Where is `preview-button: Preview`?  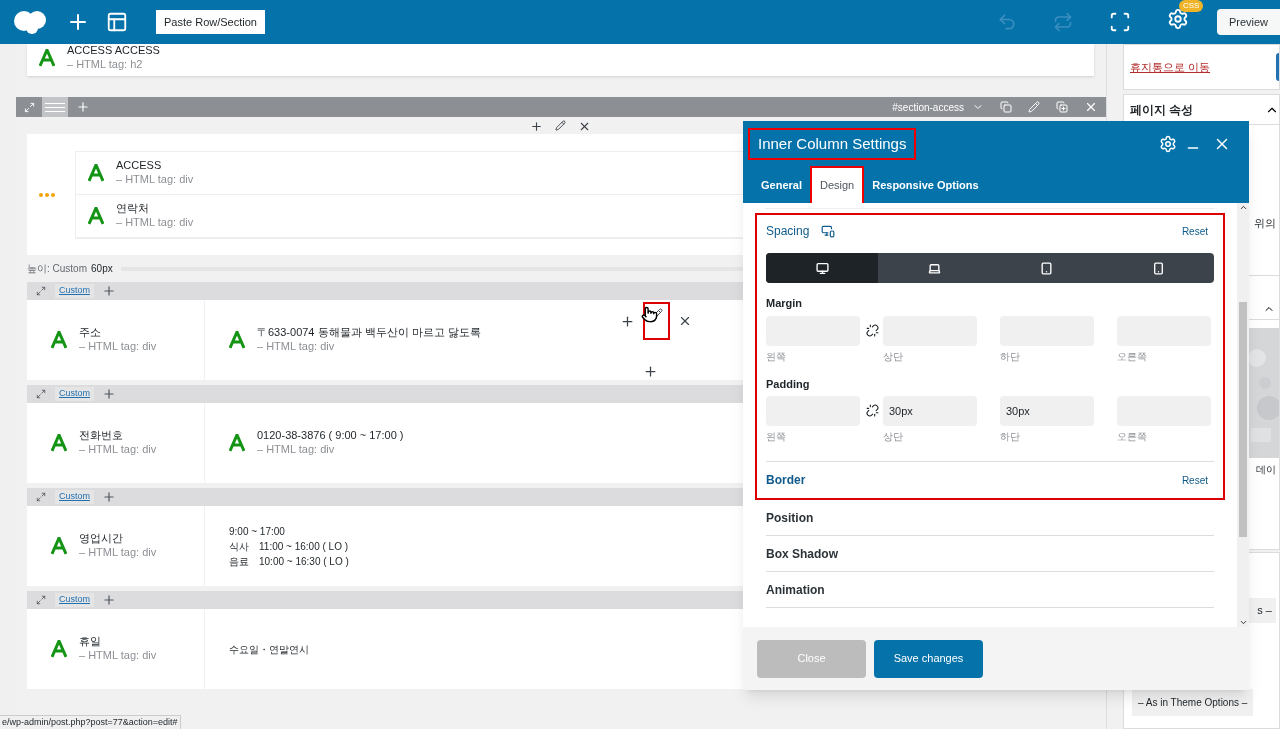
preview-button: Preview is located at coordinates (1248, 22).